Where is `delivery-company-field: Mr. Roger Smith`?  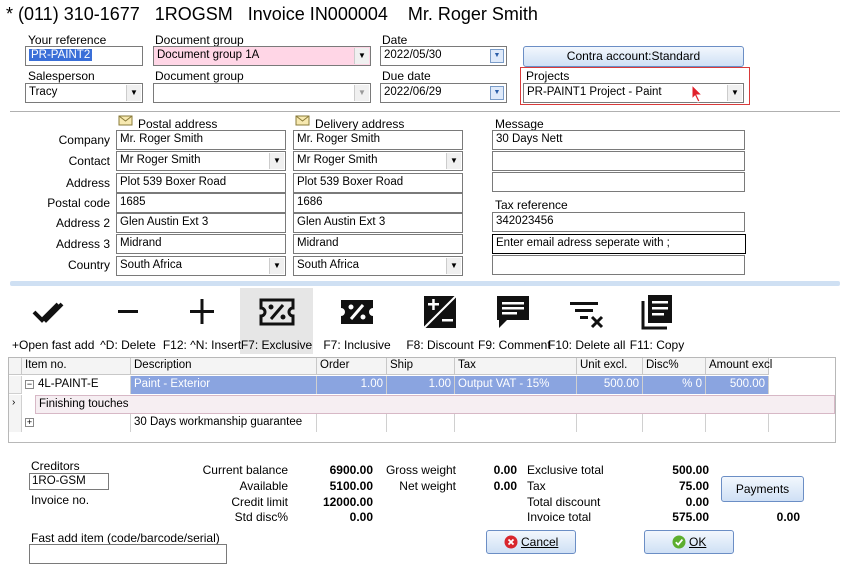 delivery-company-field: Mr. Roger Smith is located at coordinates (378, 140).